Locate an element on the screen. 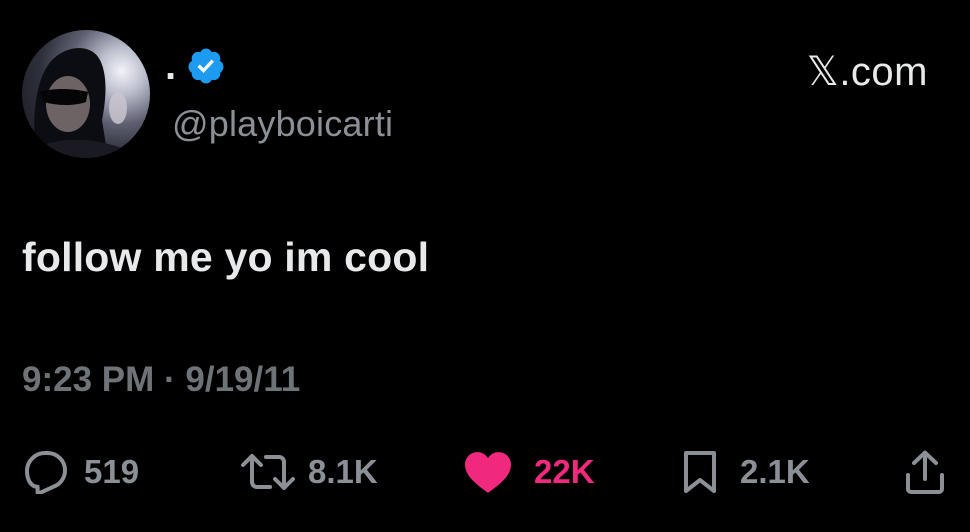  retweet-button: 8.1K is located at coordinates (309, 472).